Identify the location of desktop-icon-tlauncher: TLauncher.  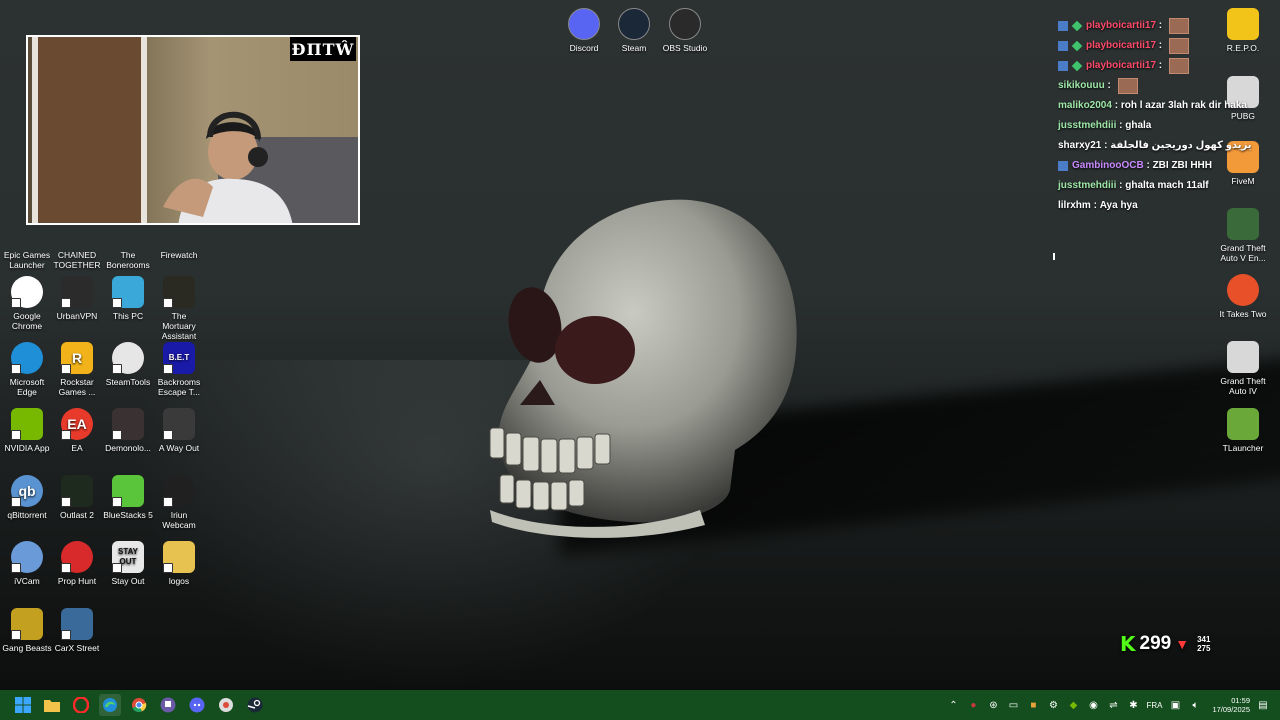
(1243, 430).